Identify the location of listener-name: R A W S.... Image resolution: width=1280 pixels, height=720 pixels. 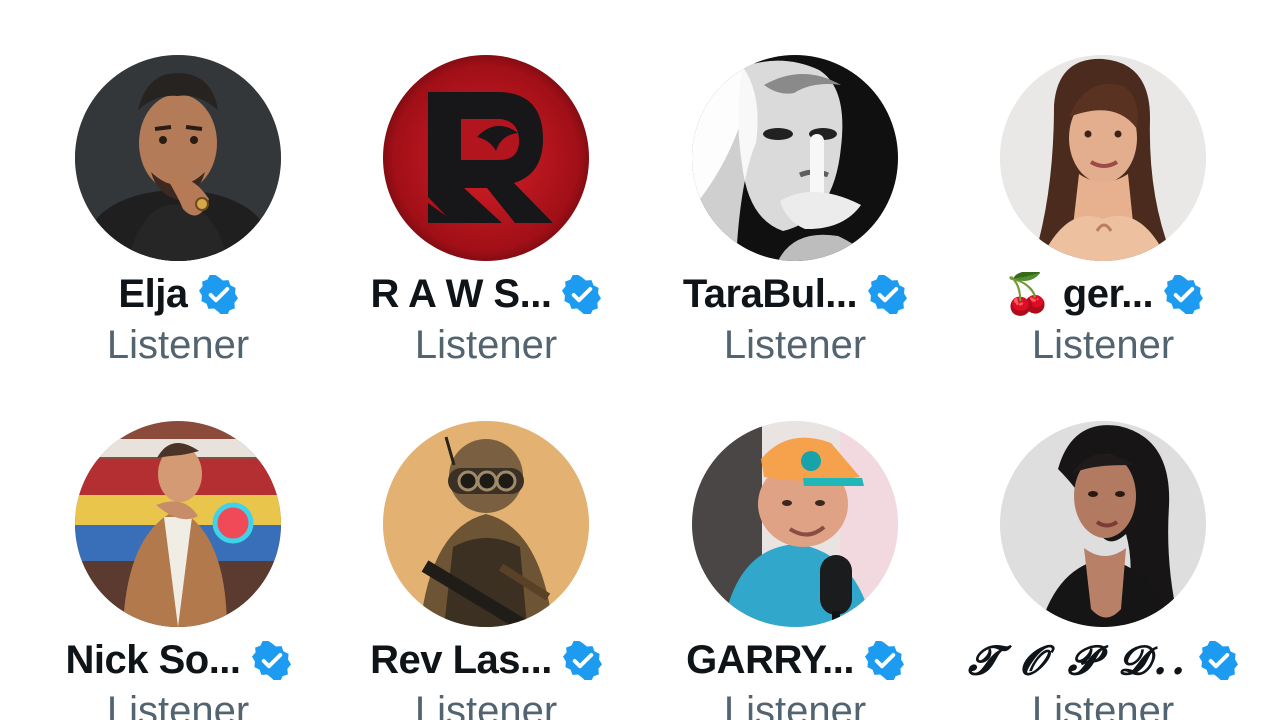
(461, 294).